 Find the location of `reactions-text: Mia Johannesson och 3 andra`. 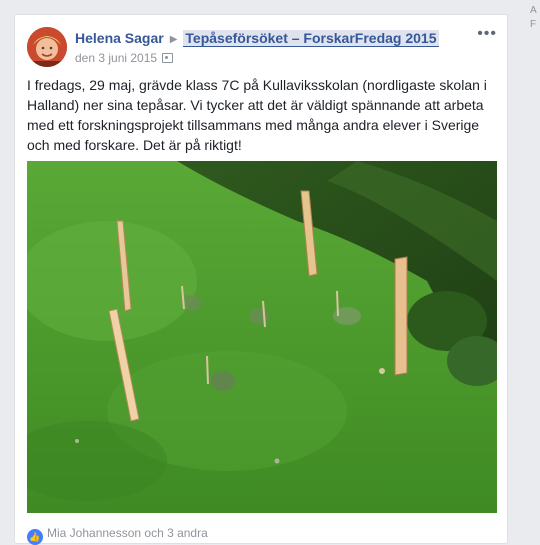

reactions-text: Mia Johannesson och 3 andra is located at coordinates (127, 533).